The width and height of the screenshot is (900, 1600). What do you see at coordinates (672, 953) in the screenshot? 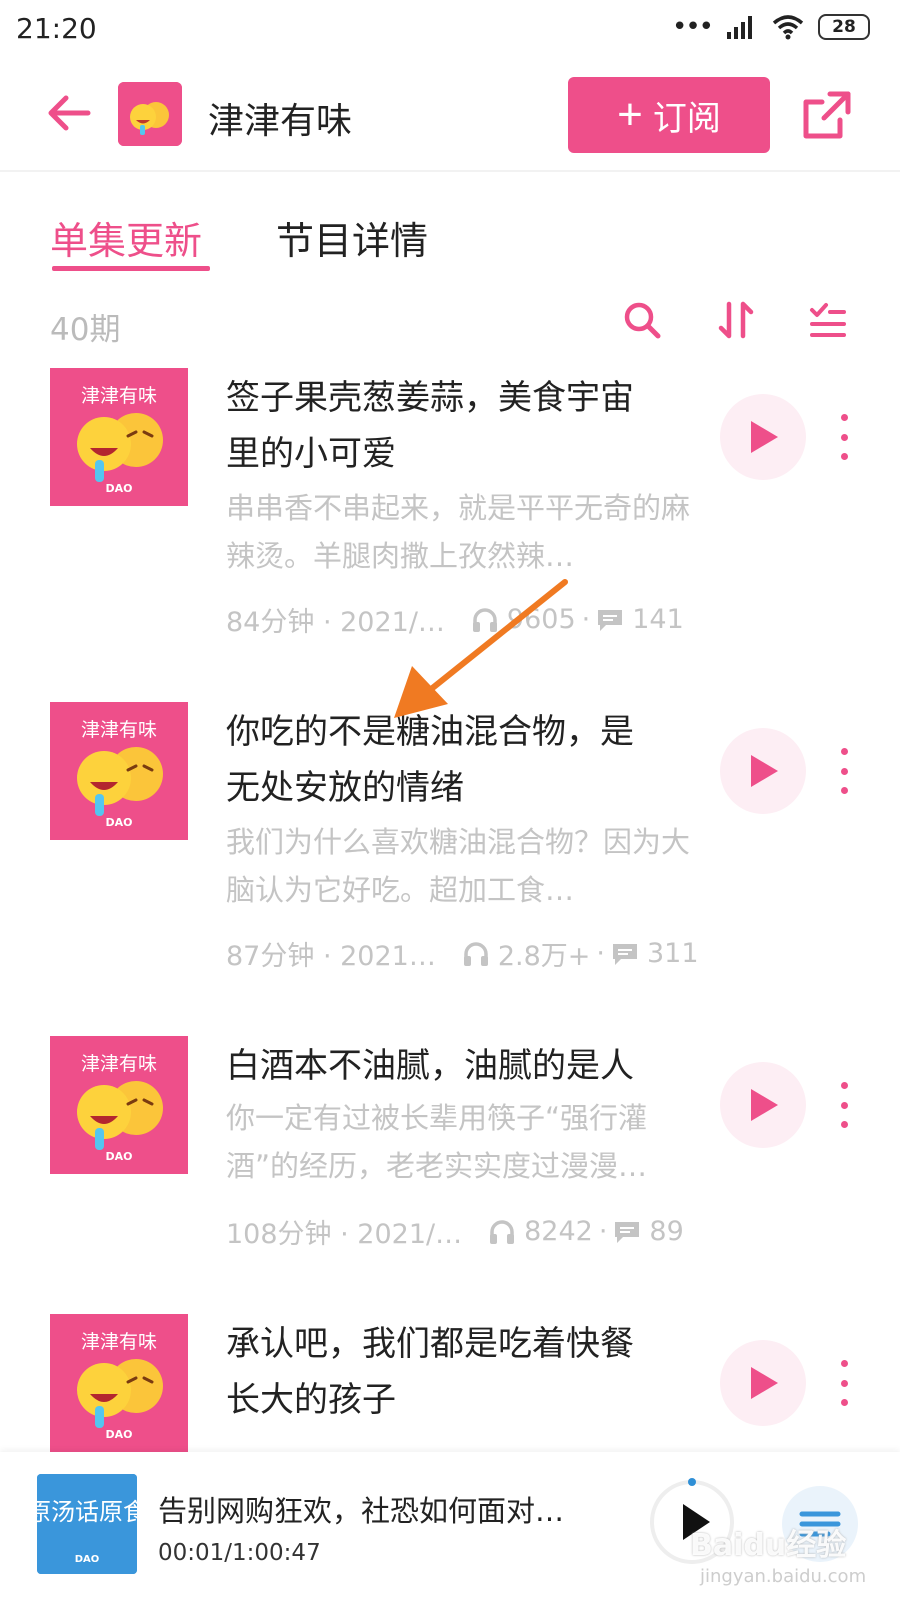
I see `episode-comments: 311` at bounding box center [672, 953].